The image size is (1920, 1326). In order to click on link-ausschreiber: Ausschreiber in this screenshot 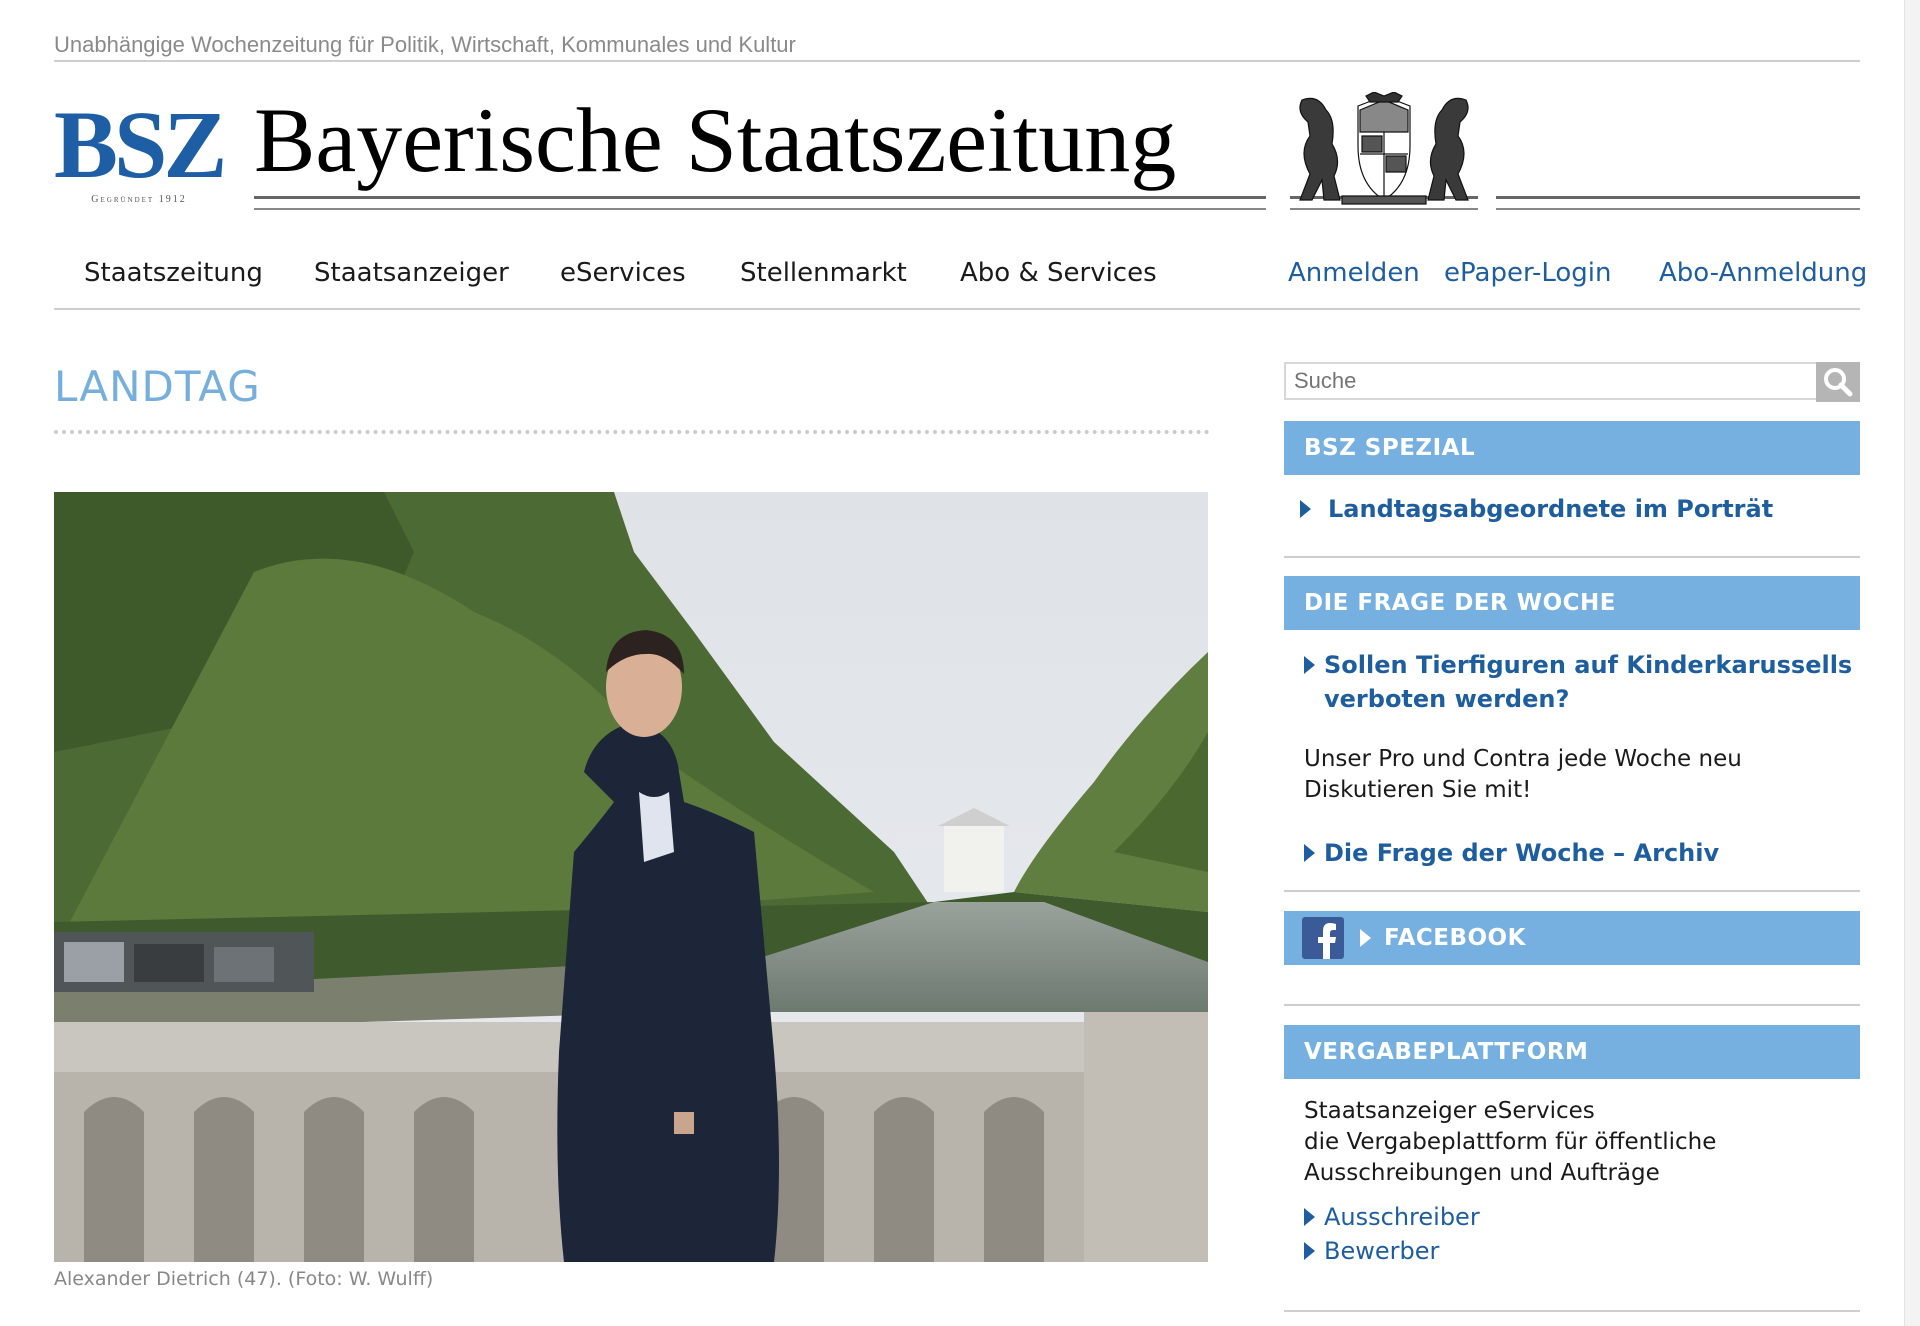, I will do `click(1392, 1217)`.